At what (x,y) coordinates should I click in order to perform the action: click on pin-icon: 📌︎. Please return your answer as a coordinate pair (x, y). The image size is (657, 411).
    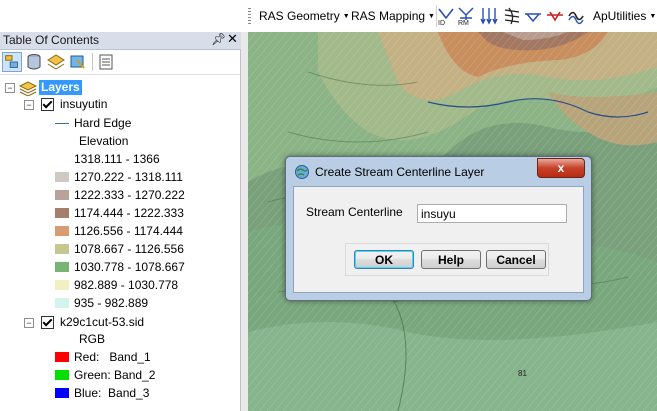
    Looking at the image, I should click on (218, 39).